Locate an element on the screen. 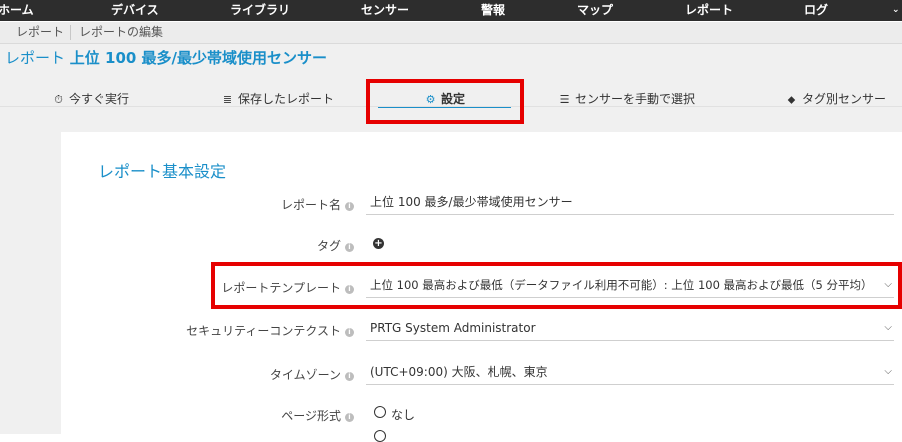 This screenshot has width=902, height=442. timezone-label: タイムゾーン i is located at coordinates (184, 374).